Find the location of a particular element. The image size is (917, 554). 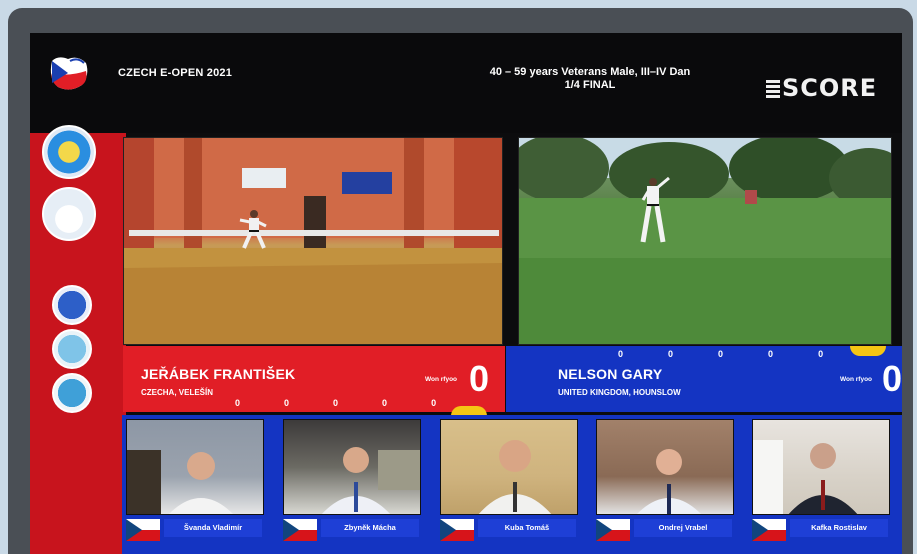

judge-panel: Ondrej Vrabel is located at coordinates (665, 481).